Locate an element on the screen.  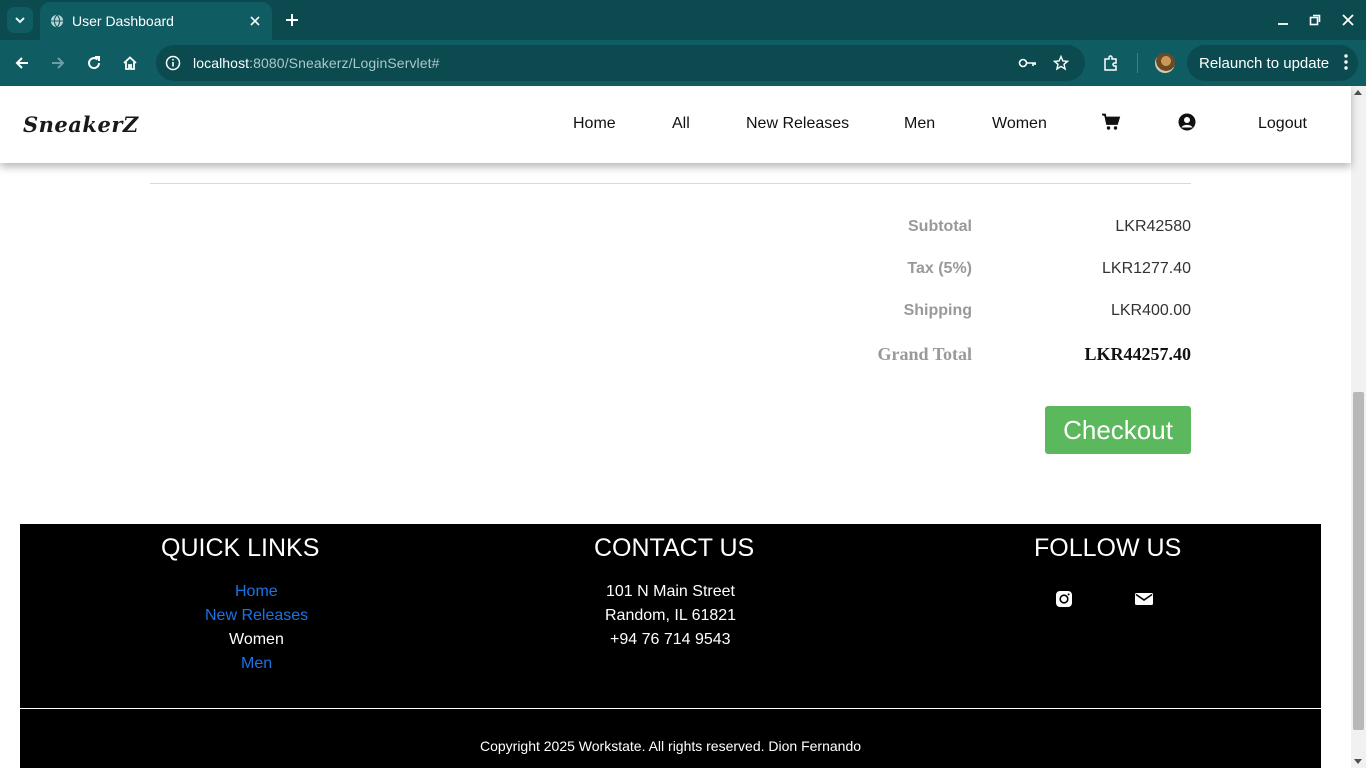
user-circle-icon is located at coordinates (1187, 122).